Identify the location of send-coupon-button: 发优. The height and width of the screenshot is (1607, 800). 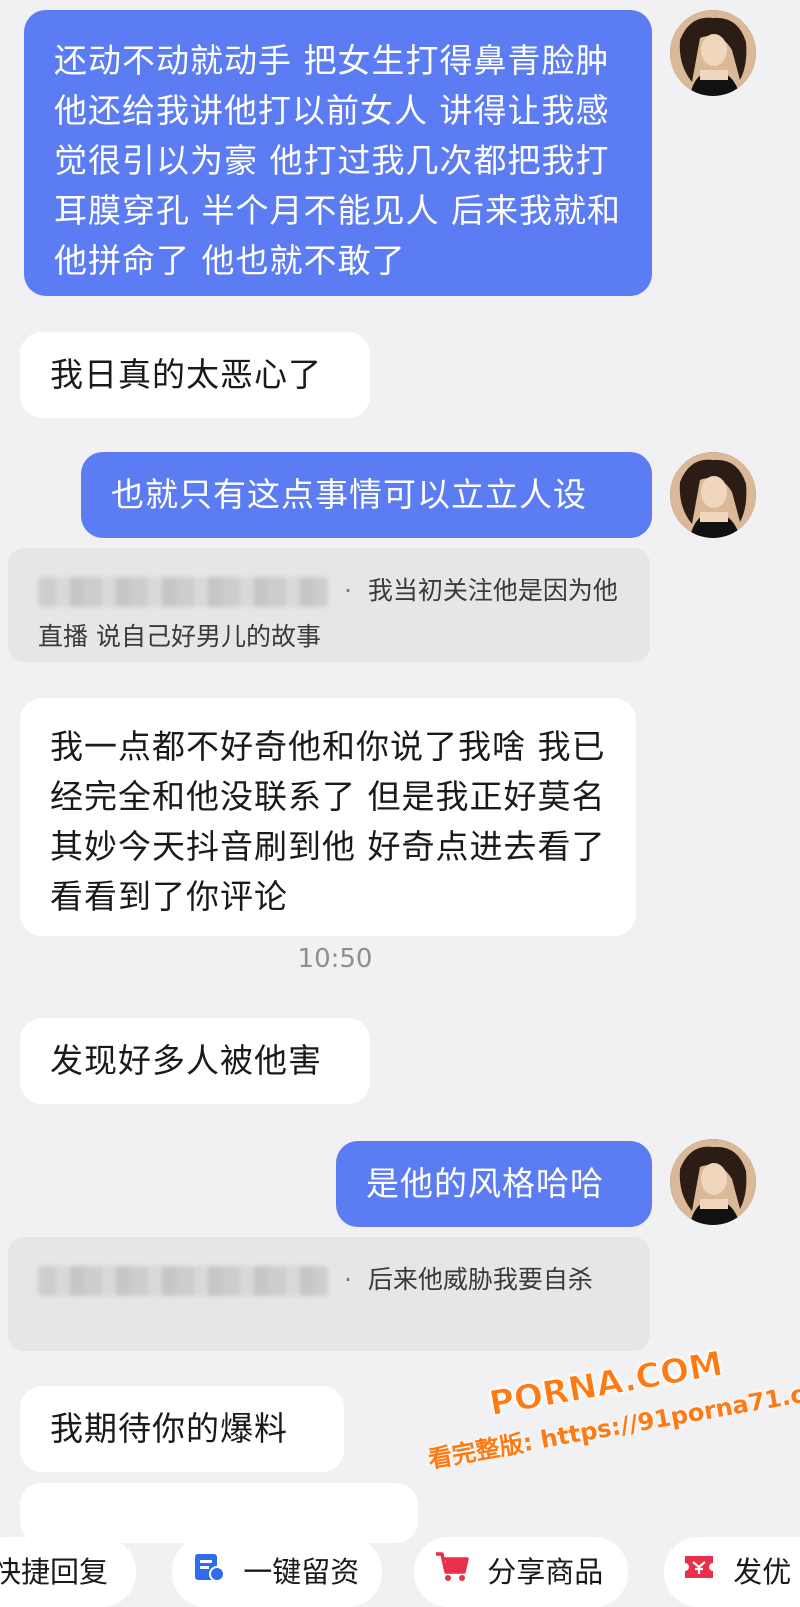
(732, 1572).